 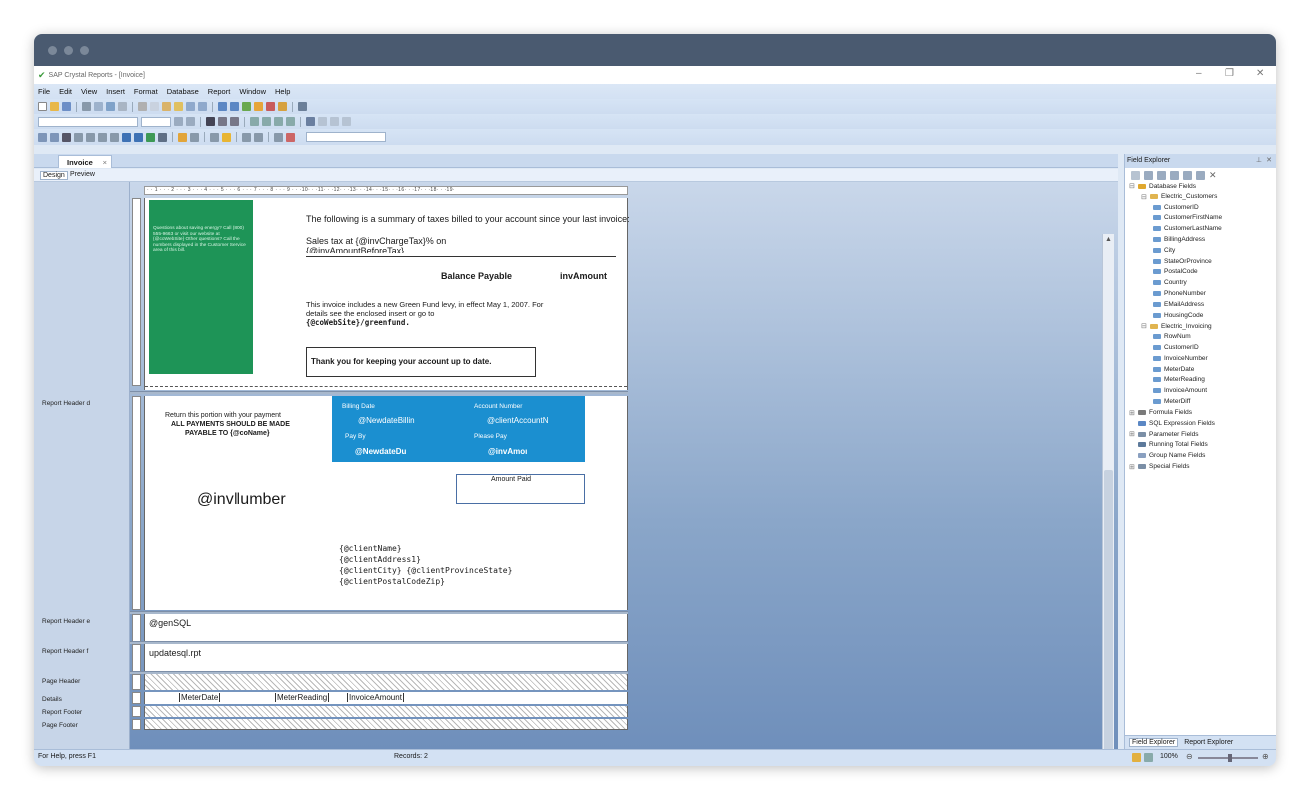 What do you see at coordinates (194, 137) in the screenshot?
I see `section-expert-icon` at bounding box center [194, 137].